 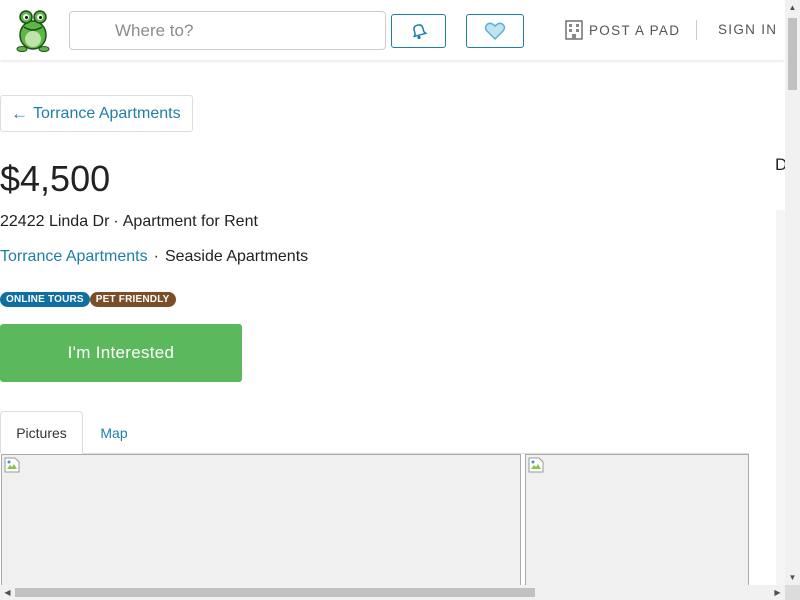 I want to click on scroll-right-icon: ▶, so click(x=777, y=592).